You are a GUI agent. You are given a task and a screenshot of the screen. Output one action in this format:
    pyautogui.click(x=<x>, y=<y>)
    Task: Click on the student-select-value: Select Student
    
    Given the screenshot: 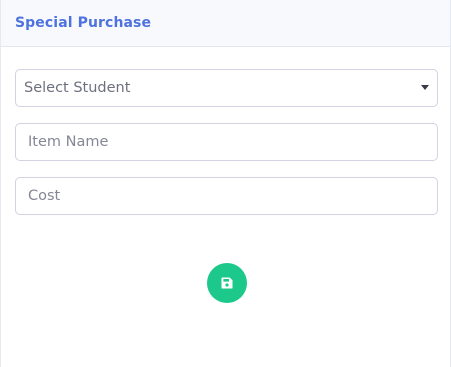 What is the action you would take?
    pyautogui.click(x=226, y=88)
    